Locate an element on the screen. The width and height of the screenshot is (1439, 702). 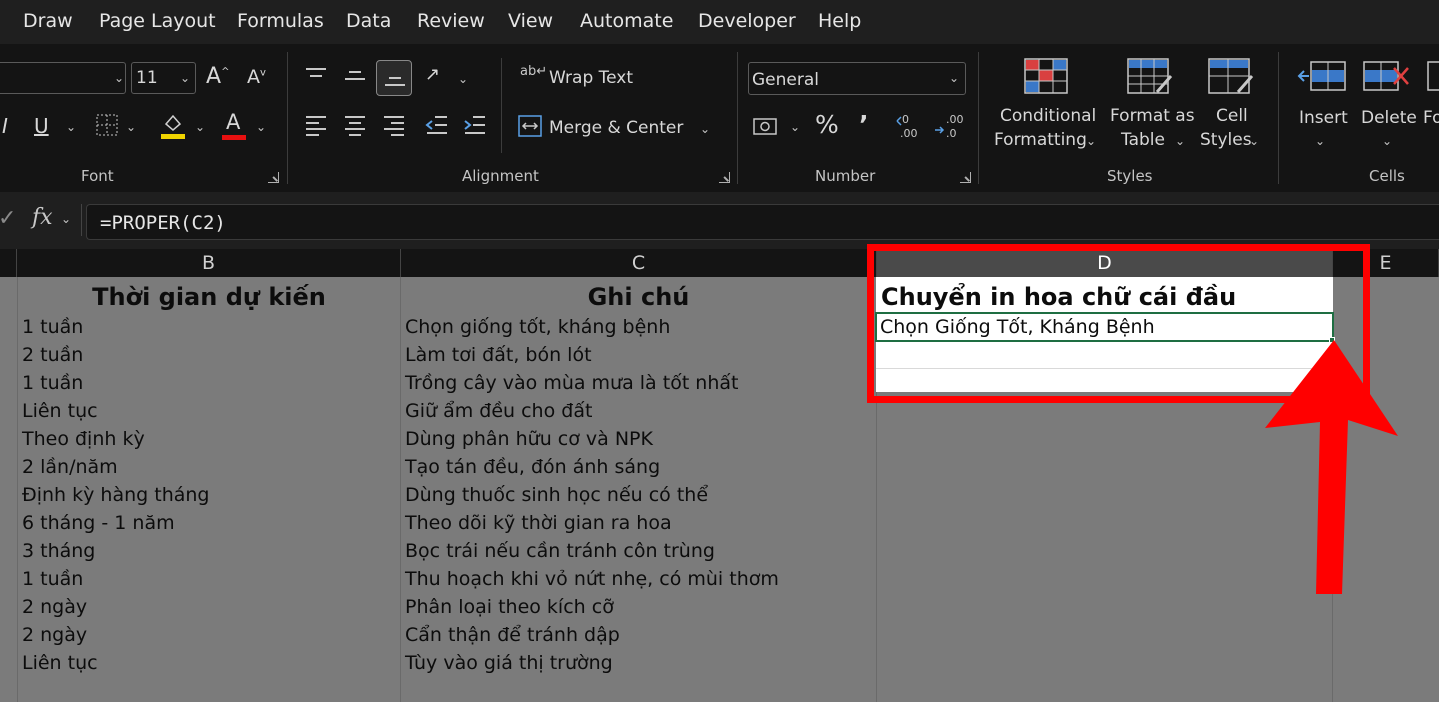
cell-b4: 1 tuần is located at coordinates (209, 383).